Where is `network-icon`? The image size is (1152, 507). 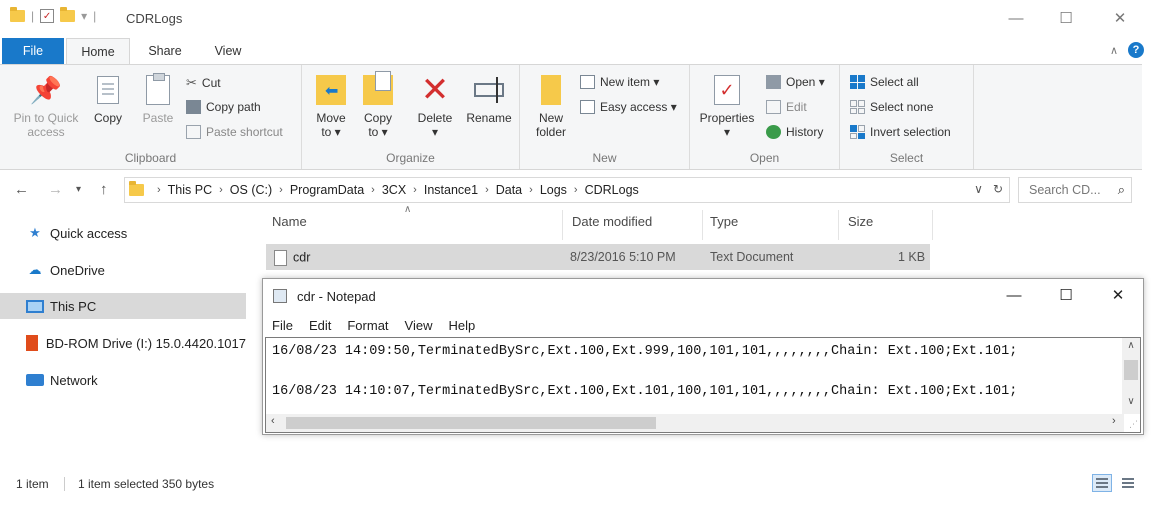 network-icon is located at coordinates (35, 380).